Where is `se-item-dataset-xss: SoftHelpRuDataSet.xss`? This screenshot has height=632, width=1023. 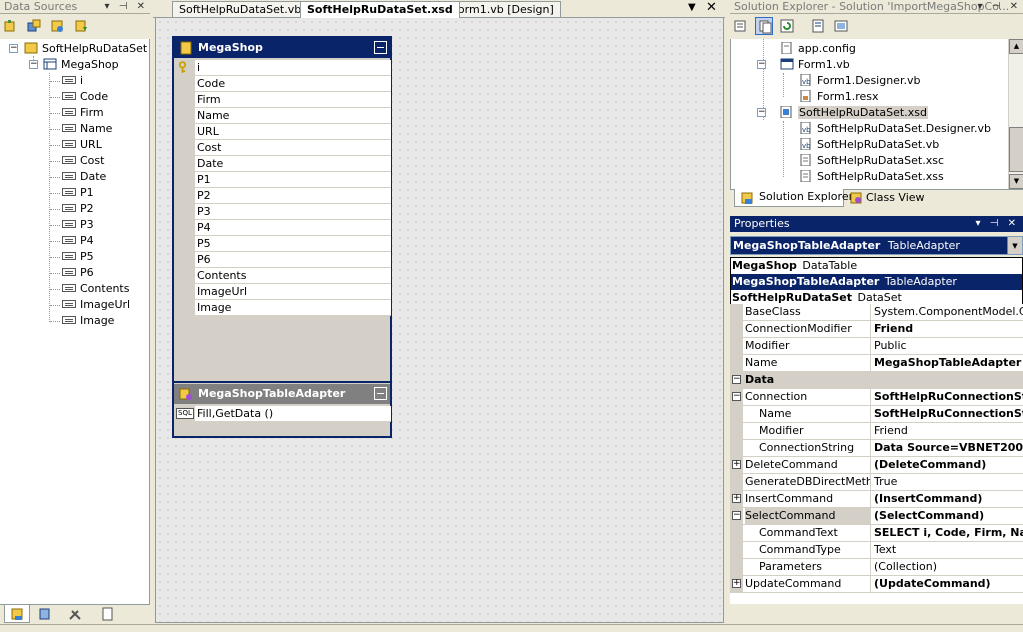 se-item-dataset-xss: SoftHelpRuDataSet.xss is located at coordinates (871, 177).